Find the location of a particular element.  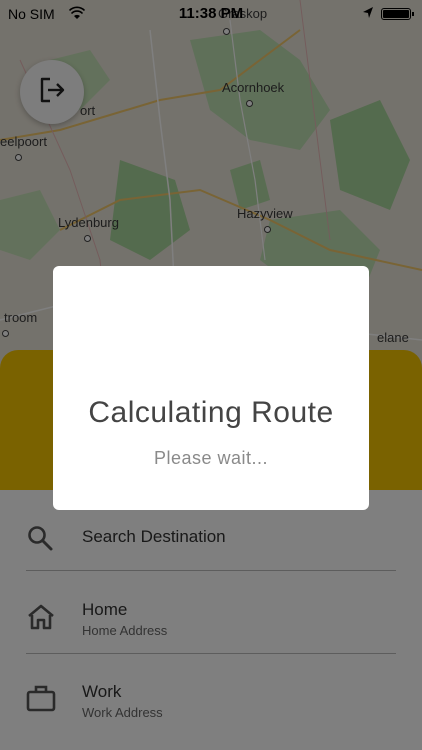

loading-spinner-icon is located at coordinates (214, 323).